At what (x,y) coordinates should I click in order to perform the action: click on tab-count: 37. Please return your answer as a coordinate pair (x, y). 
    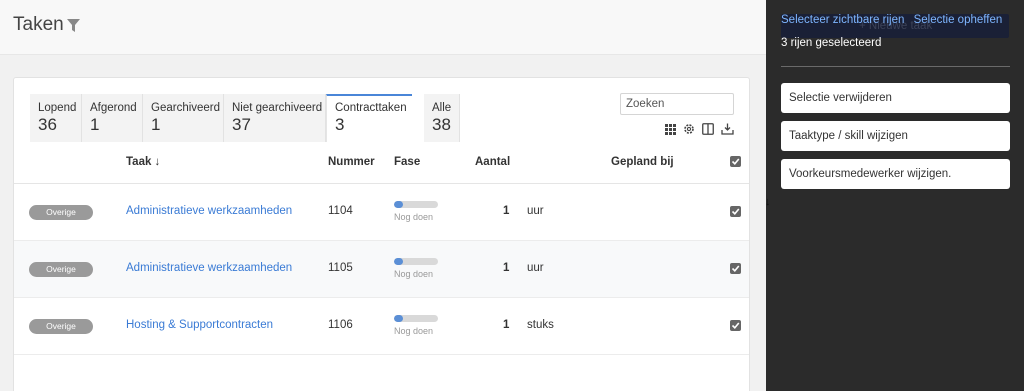
    Looking at the image, I should click on (241, 124).